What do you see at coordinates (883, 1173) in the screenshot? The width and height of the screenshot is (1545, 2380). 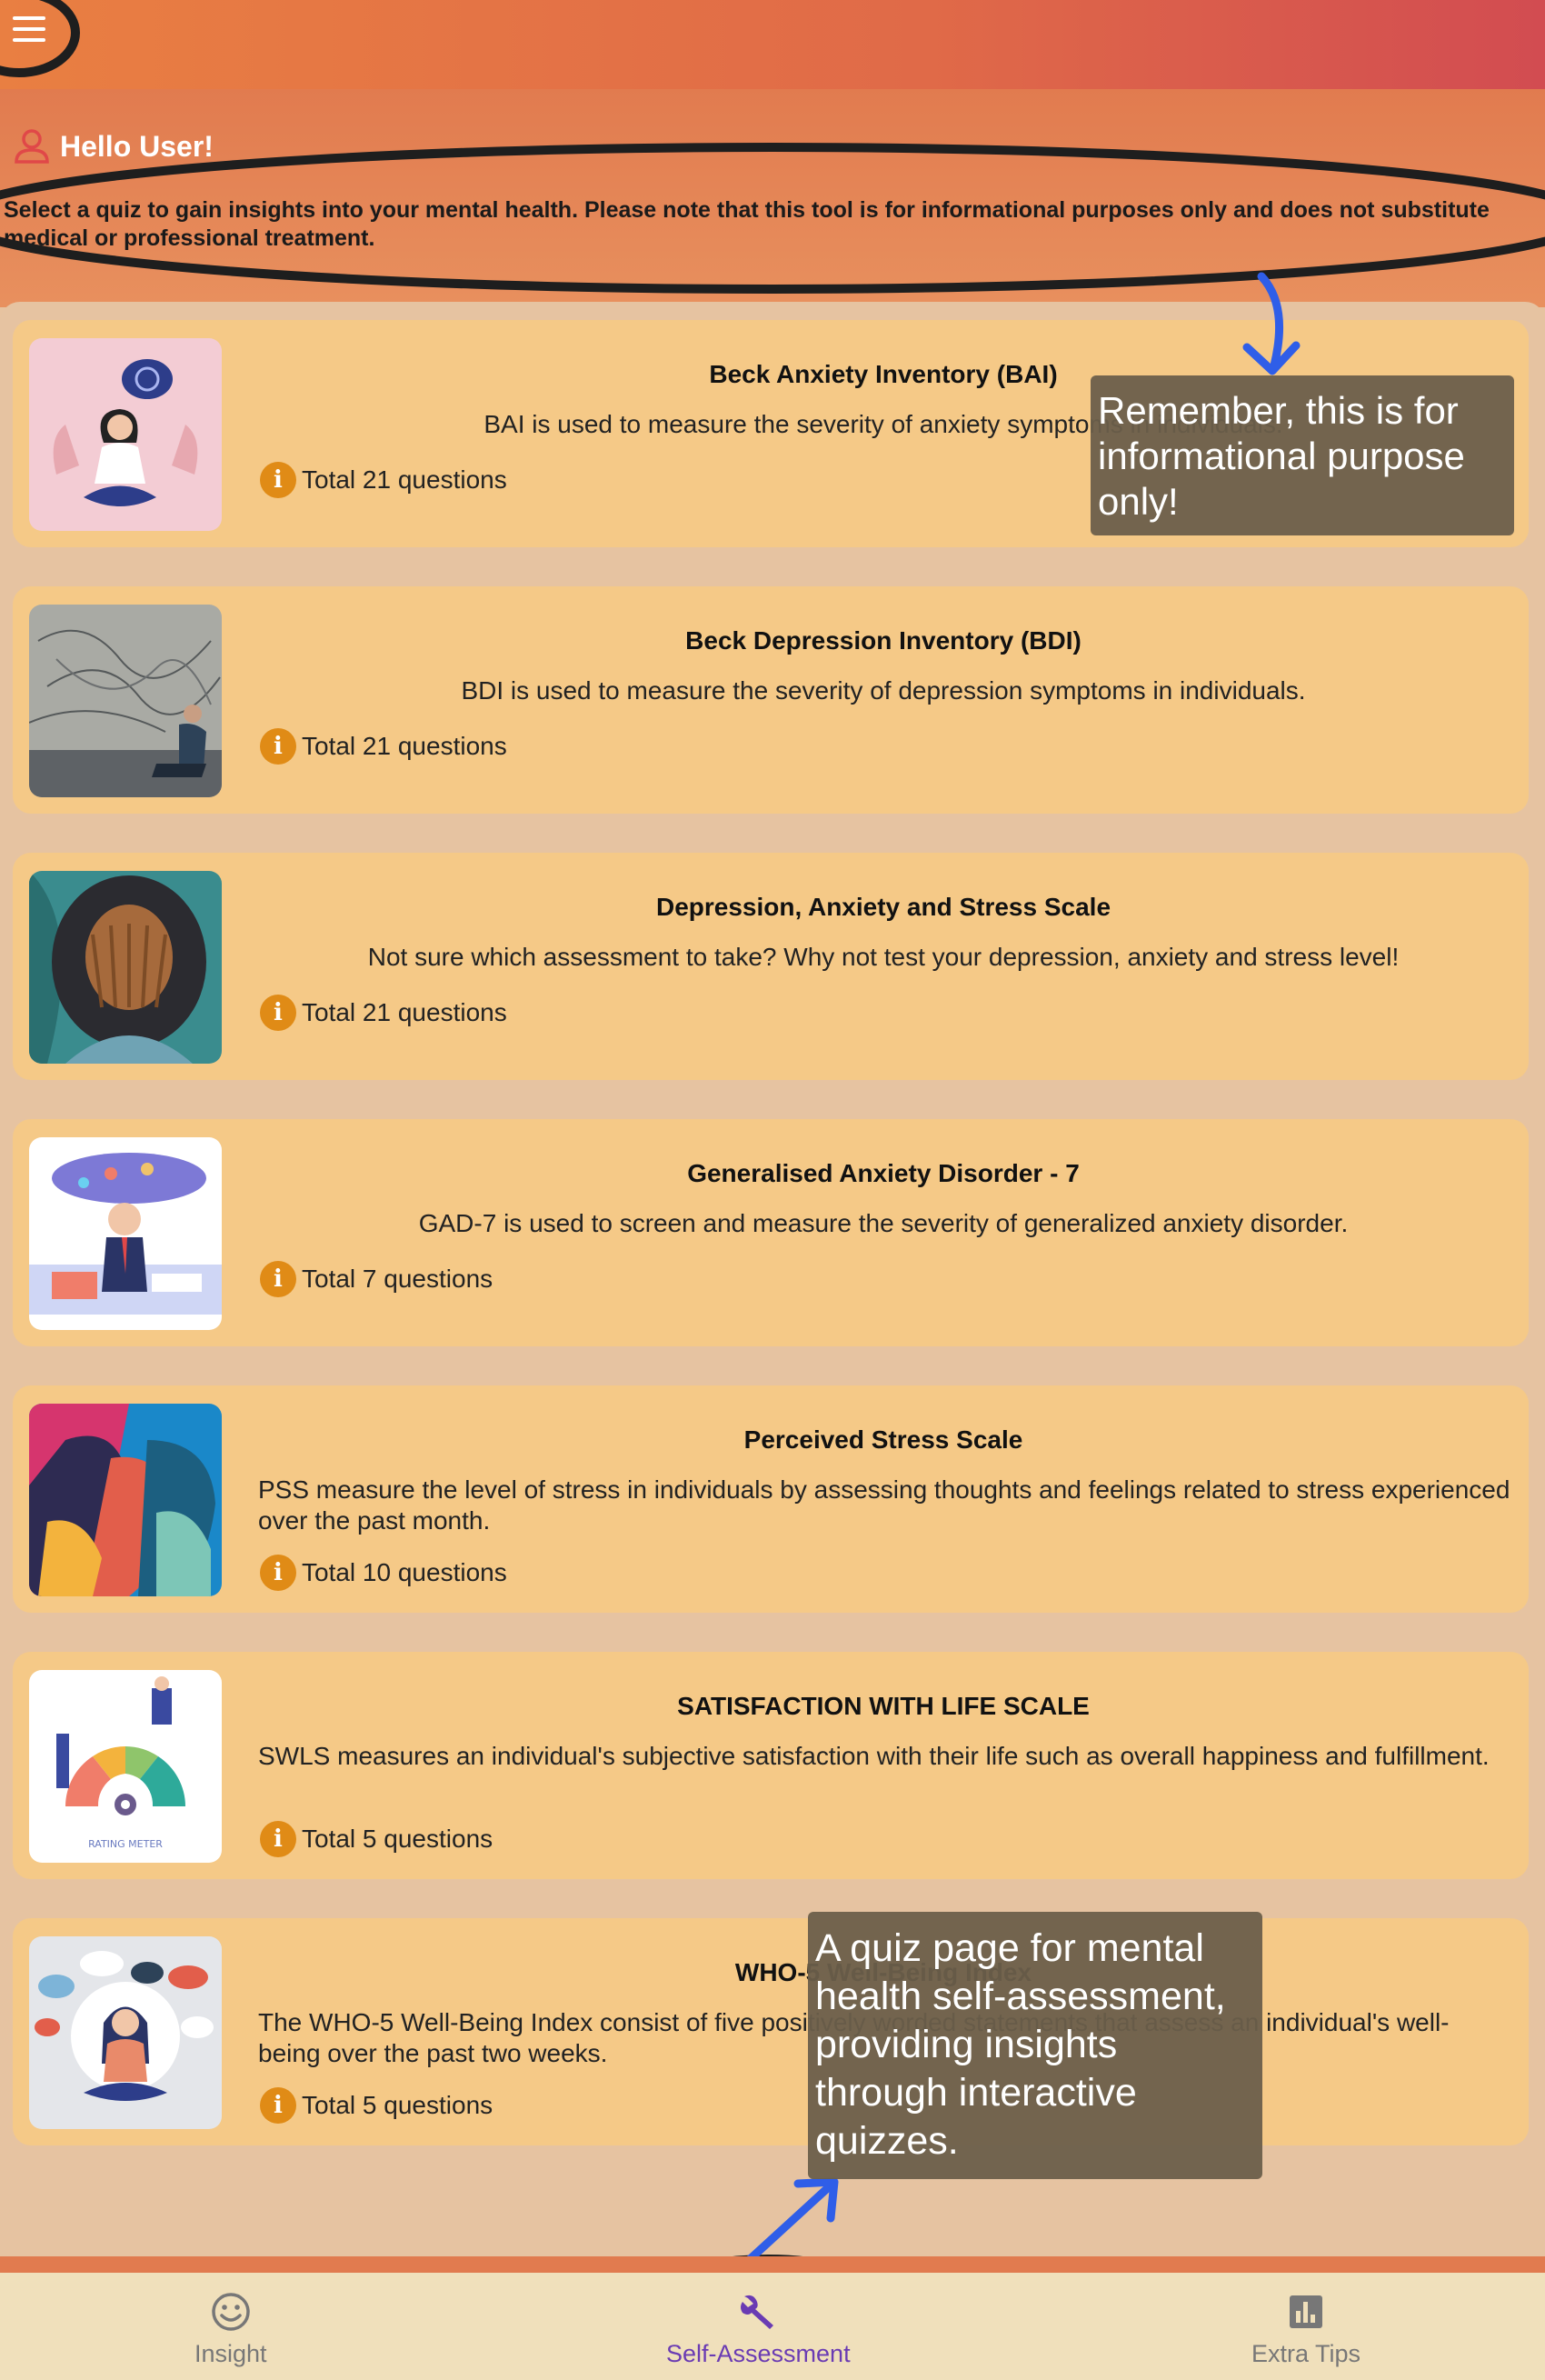 I see `quiz-title: Generalised Anxiety Disorder - 7` at bounding box center [883, 1173].